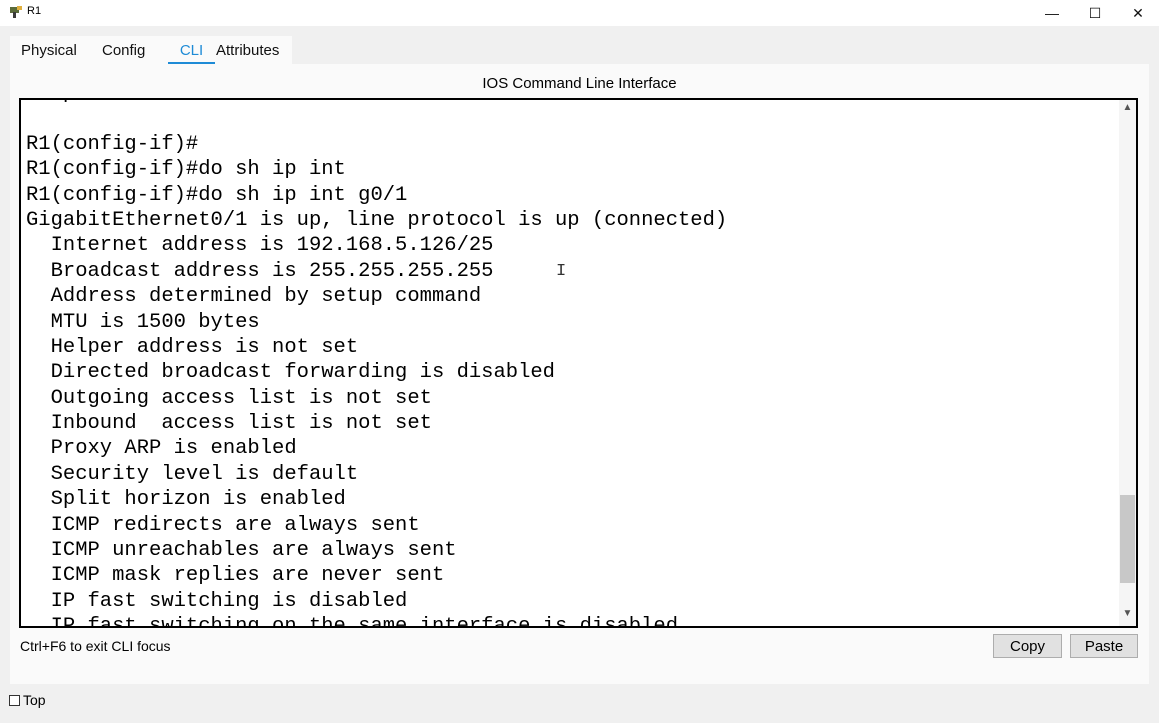 This screenshot has height=723, width=1159. I want to click on tab-config: Config, so click(123, 50).